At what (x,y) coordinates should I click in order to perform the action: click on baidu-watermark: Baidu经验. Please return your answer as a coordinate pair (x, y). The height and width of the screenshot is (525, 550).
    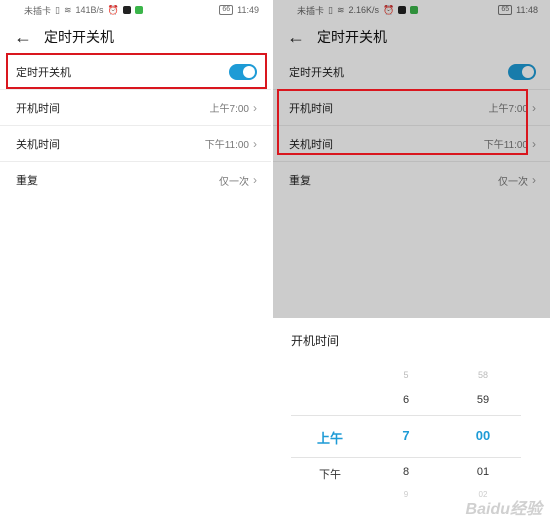
    Looking at the image, I should click on (503, 509).